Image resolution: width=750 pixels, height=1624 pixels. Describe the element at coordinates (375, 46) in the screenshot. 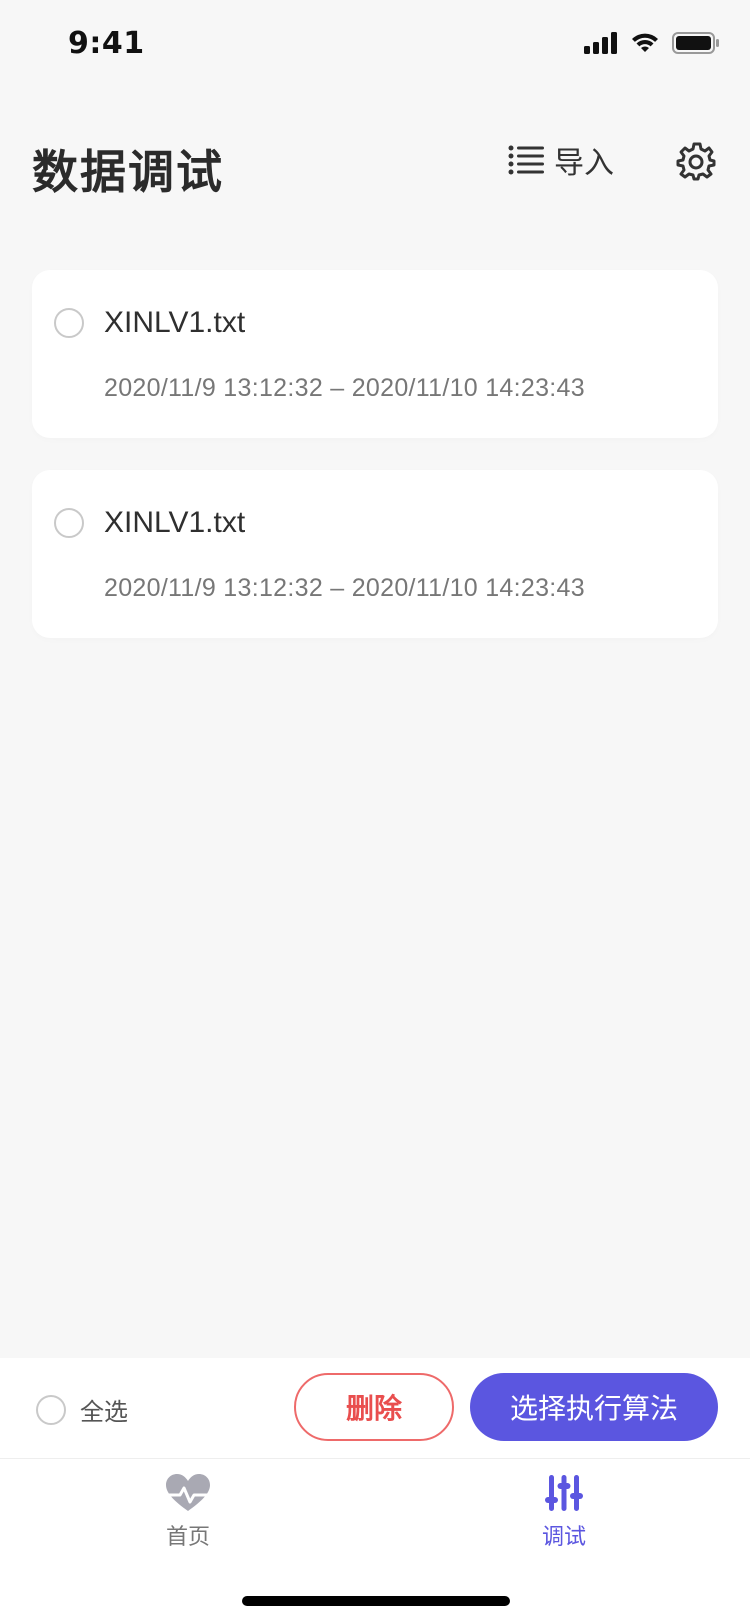

I see `status-bar: 9:41` at that location.